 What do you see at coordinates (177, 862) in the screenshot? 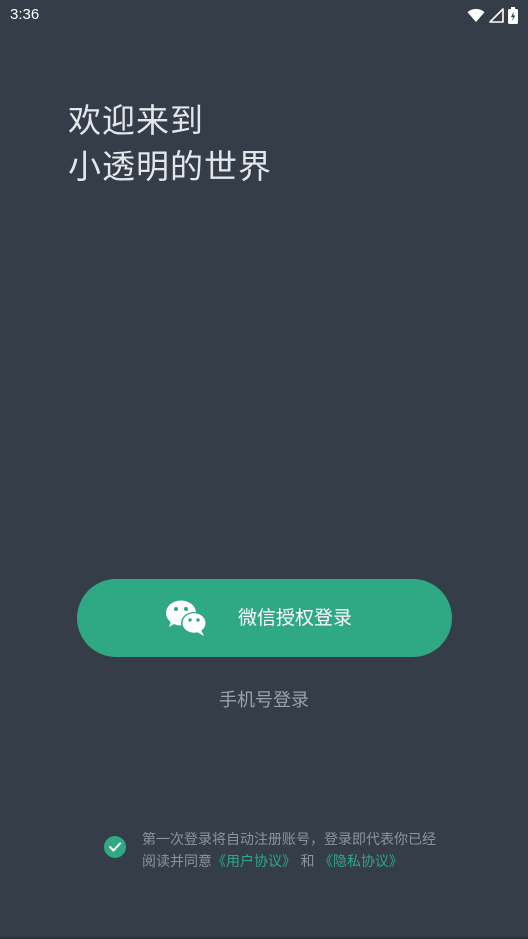
I see `agreement-prefix: 阅读并同意` at bounding box center [177, 862].